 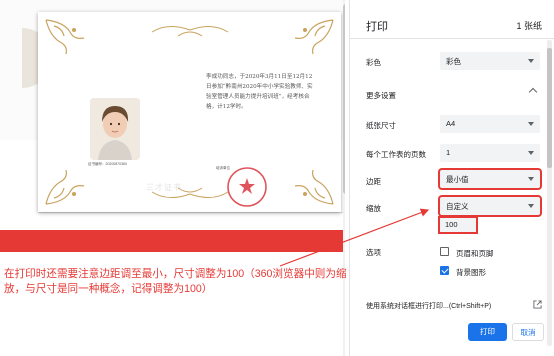 What do you see at coordinates (344, 99) in the screenshot?
I see `preview-scrollbar-thumb` at bounding box center [344, 99].